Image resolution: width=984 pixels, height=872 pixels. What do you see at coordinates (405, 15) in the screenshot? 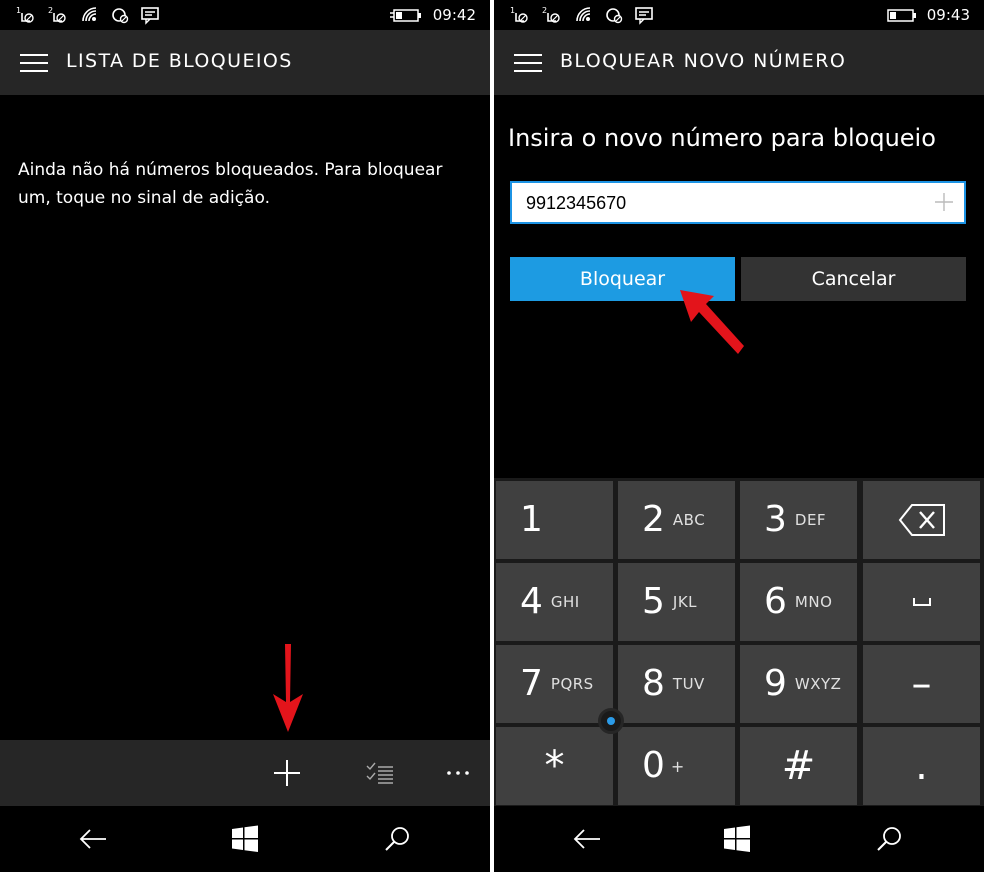
I see `battery-charging-icon` at bounding box center [405, 15].